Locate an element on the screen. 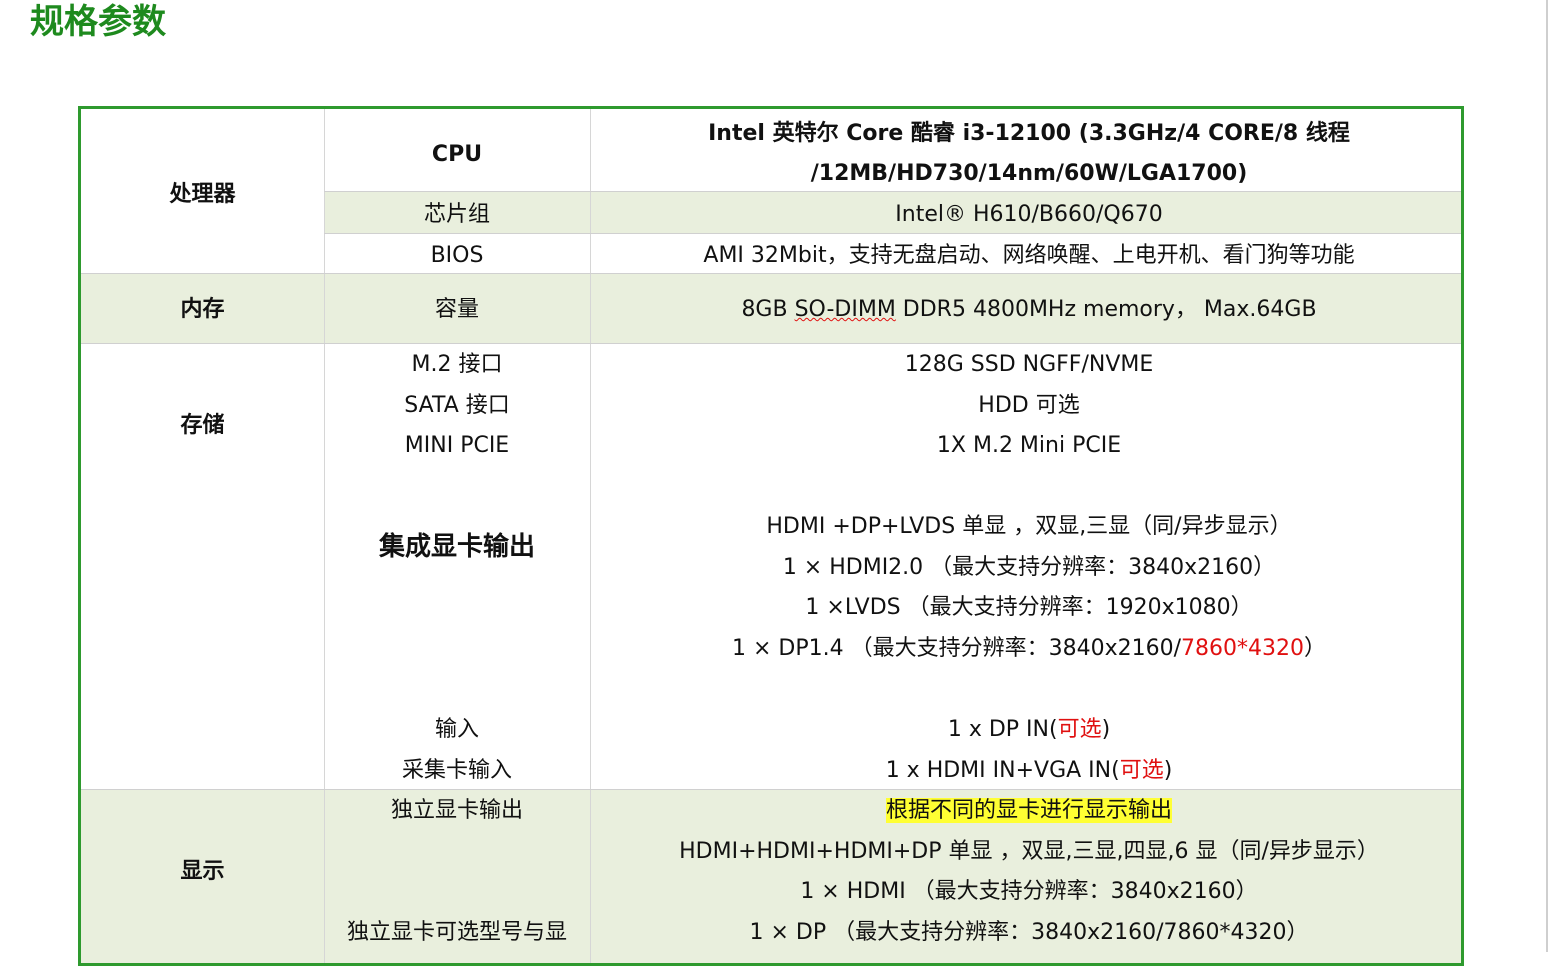 The height and width of the screenshot is (966, 1551). cpu-label: CPU is located at coordinates (457, 154).